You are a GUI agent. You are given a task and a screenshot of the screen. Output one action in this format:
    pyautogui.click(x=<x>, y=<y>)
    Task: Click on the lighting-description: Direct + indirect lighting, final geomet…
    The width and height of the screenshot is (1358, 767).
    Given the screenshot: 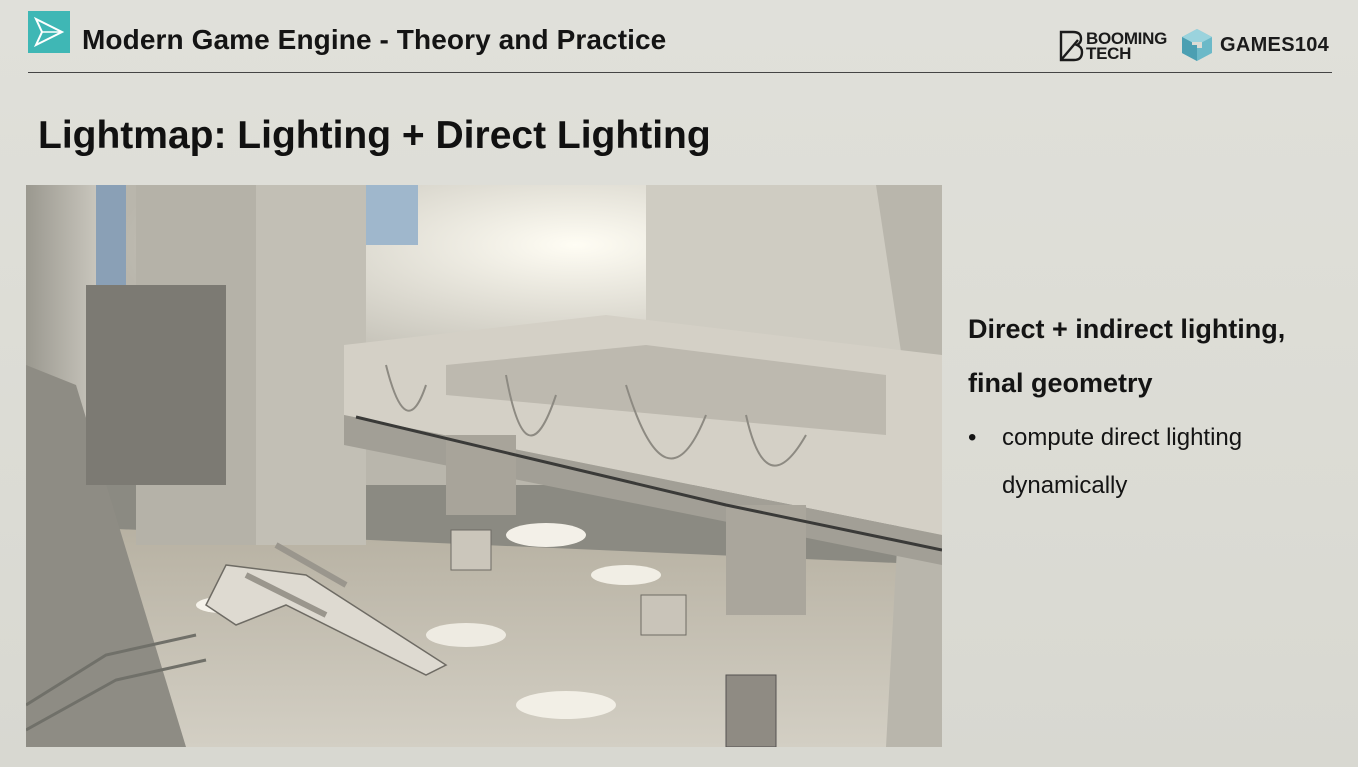 What is the action you would take?
    pyautogui.click(x=1158, y=406)
    